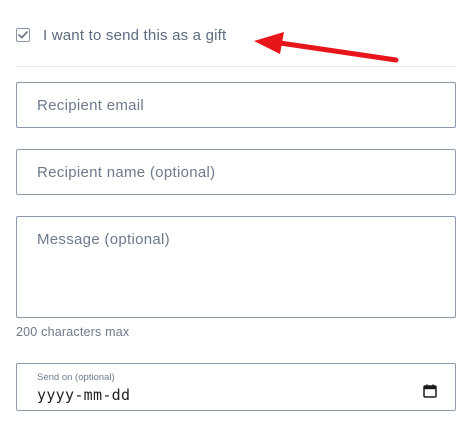 This screenshot has width=470, height=424. What do you see at coordinates (236, 66) in the screenshot?
I see `divider` at bounding box center [236, 66].